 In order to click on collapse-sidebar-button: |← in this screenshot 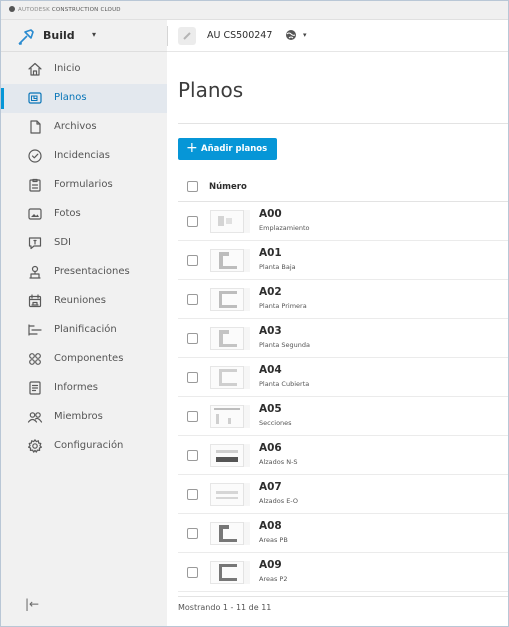, I will do `click(32, 604)`.